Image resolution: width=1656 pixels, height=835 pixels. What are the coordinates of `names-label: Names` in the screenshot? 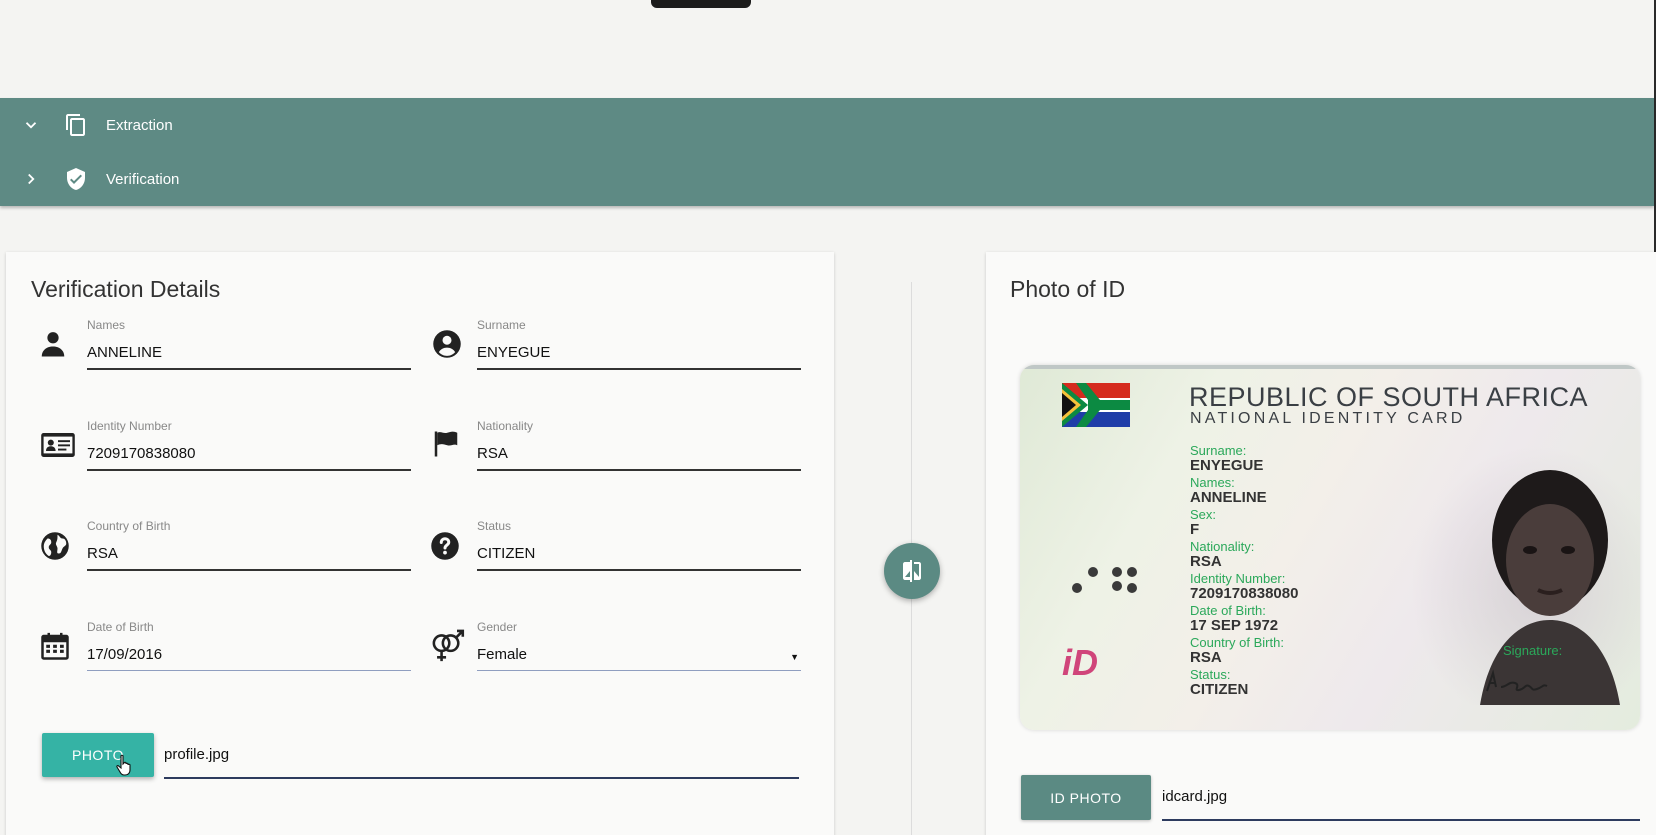 It's located at (106, 325).